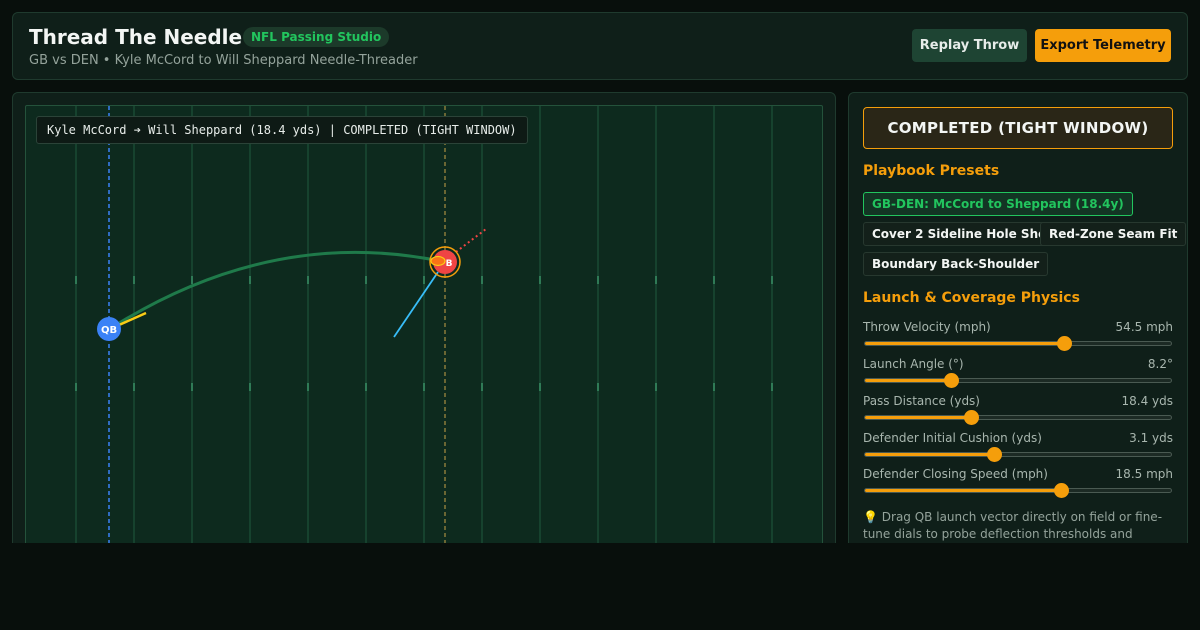 The width and height of the screenshot is (1200, 630). What do you see at coordinates (1103, 45) in the screenshot?
I see `export-telemetry-button: Export Telemetry` at bounding box center [1103, 45].